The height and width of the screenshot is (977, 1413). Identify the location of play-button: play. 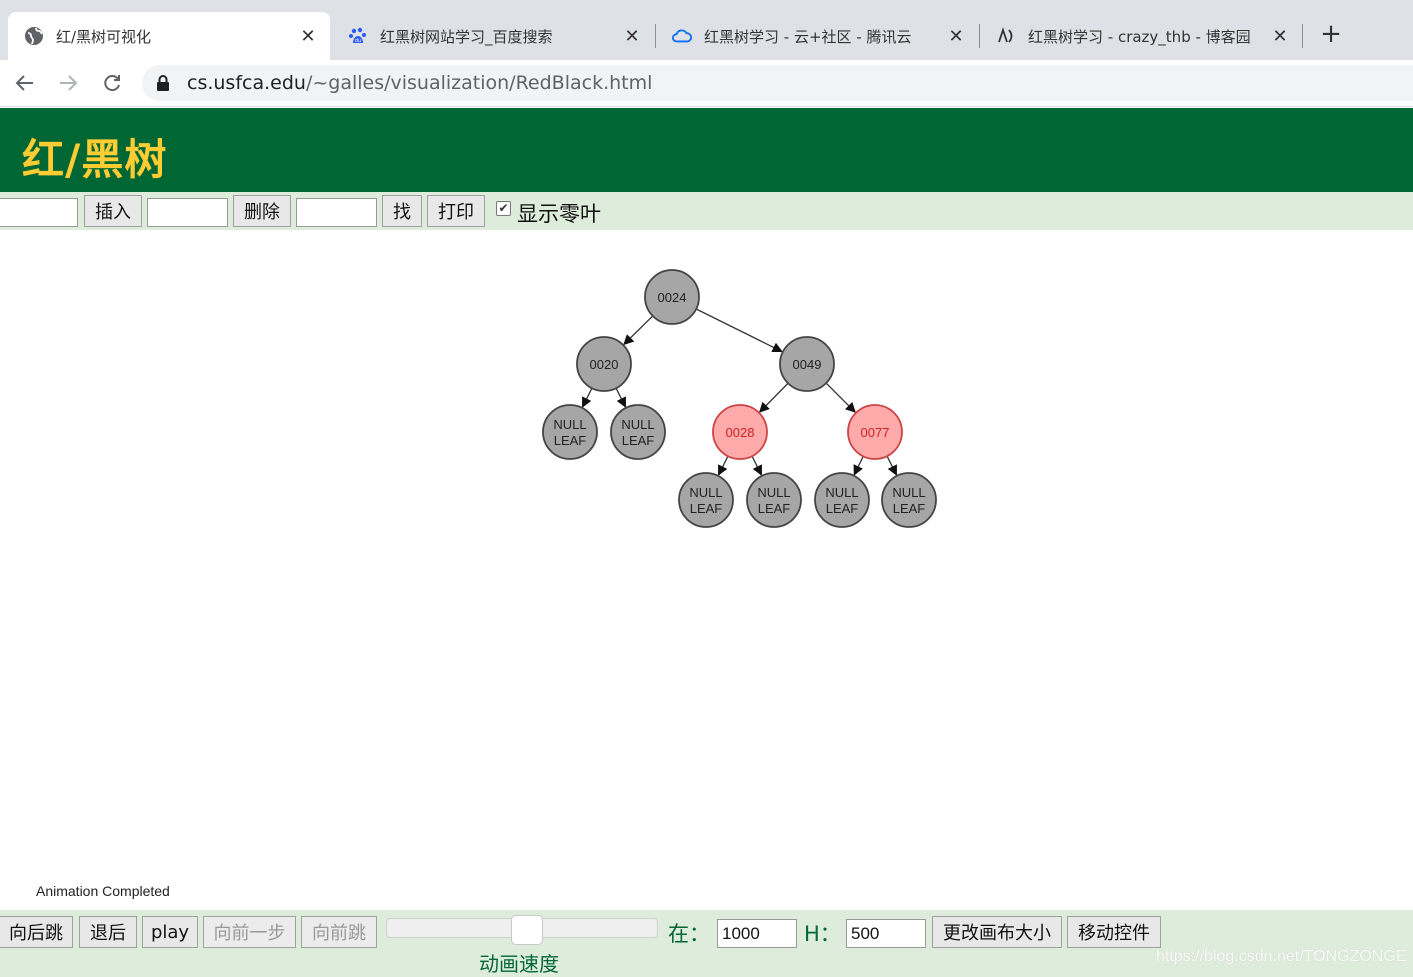
(170, 932).